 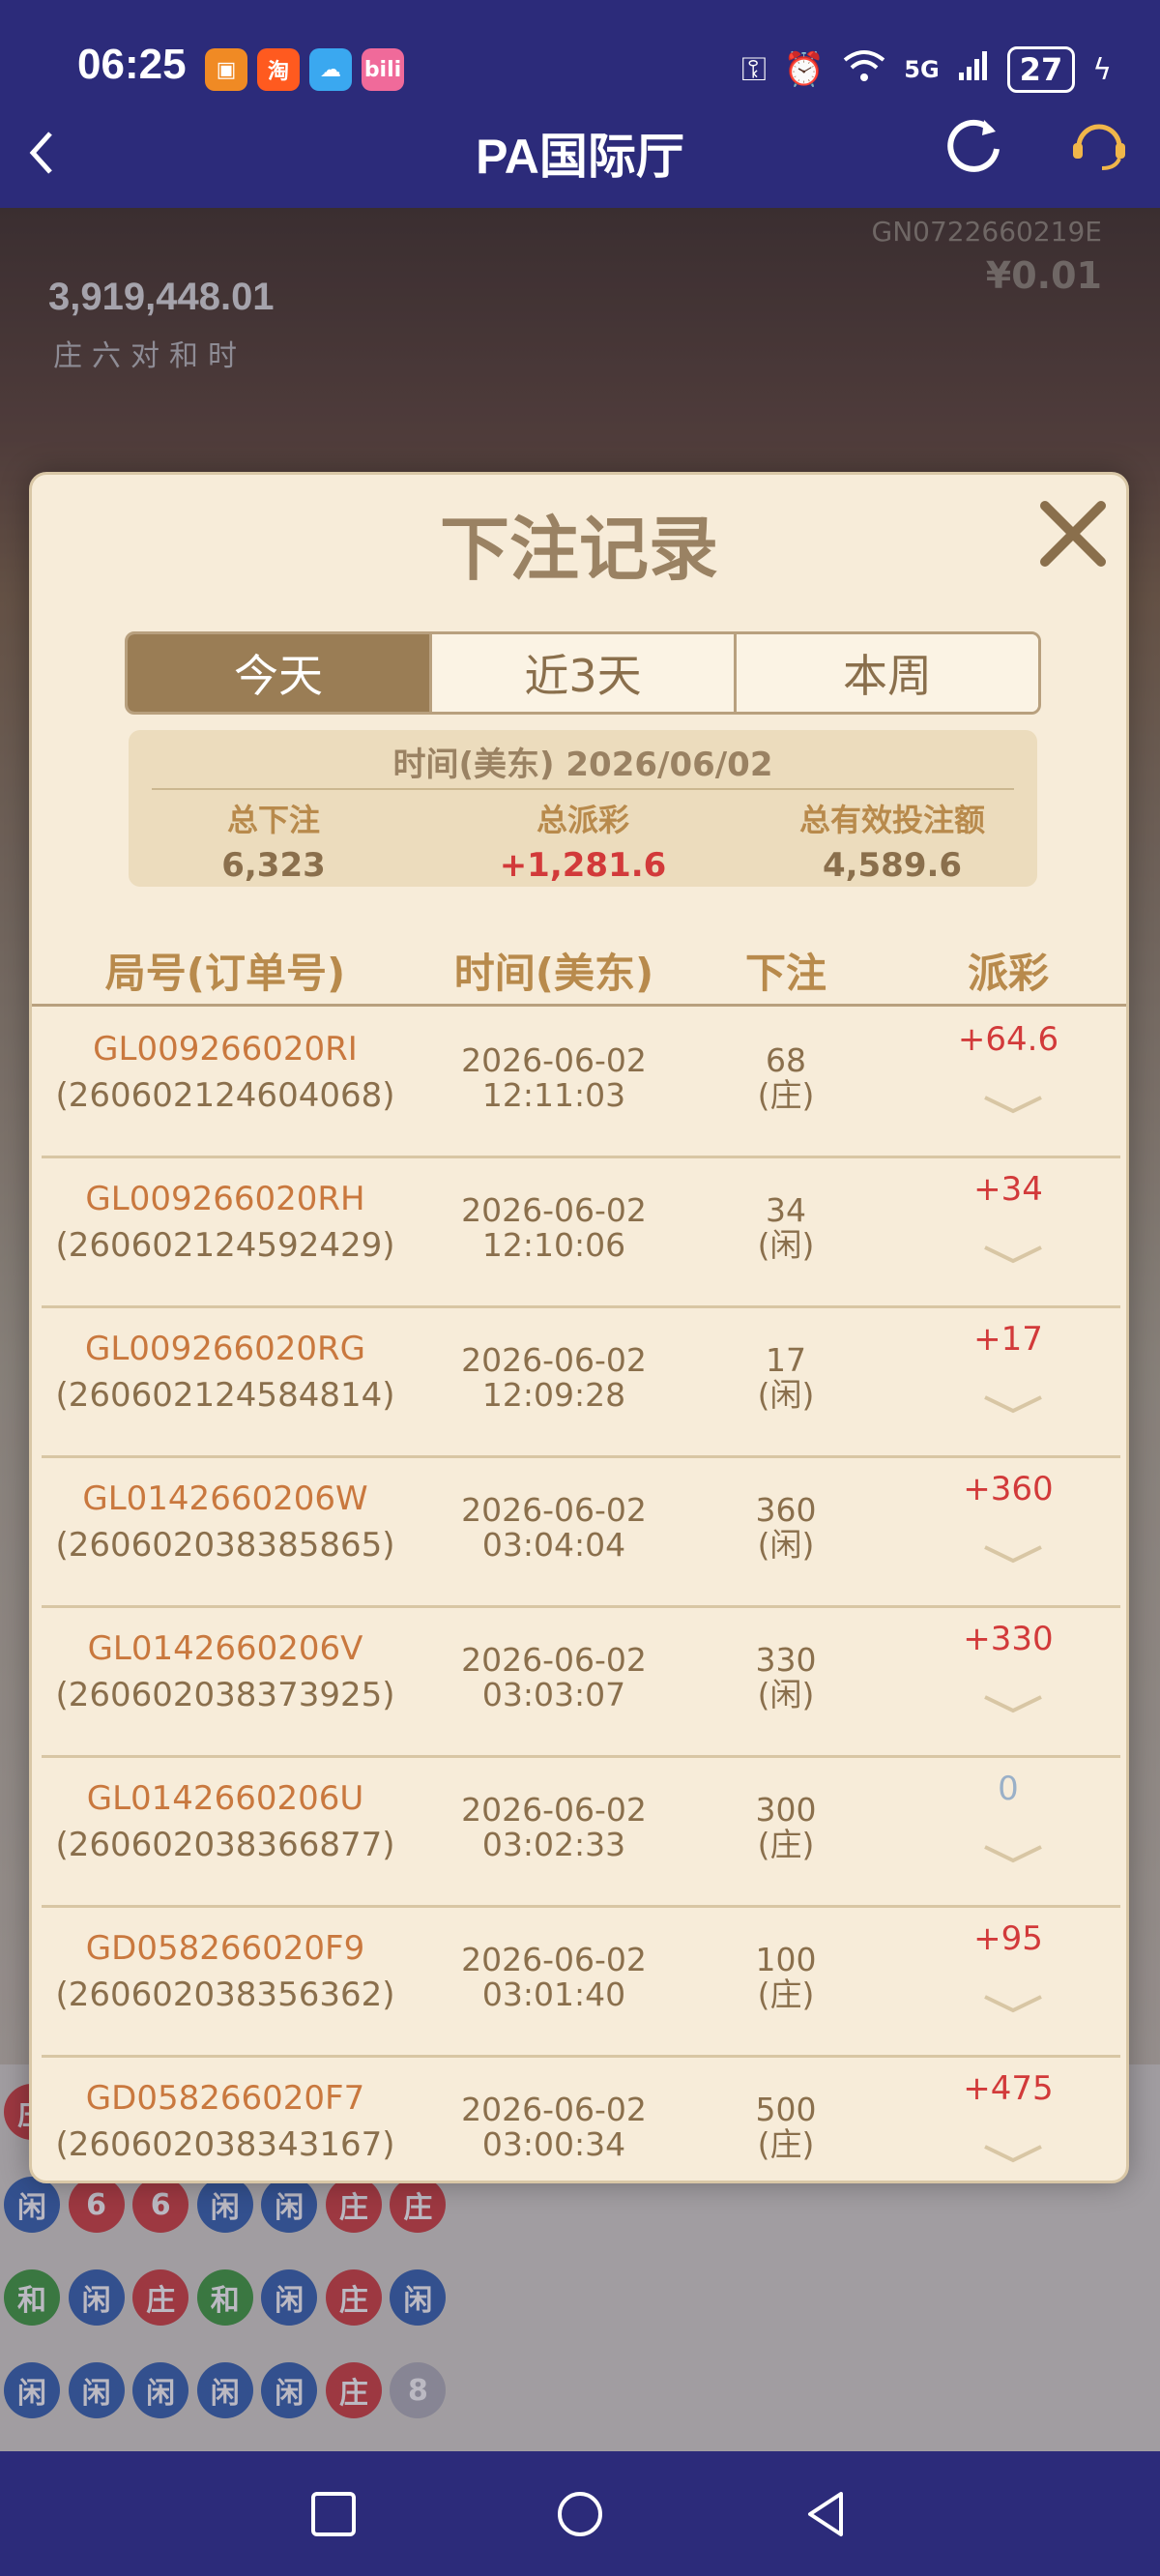 I want to click on round-id-cell: GL0142660206U (260602038366877), so click(x=225, y=1821).